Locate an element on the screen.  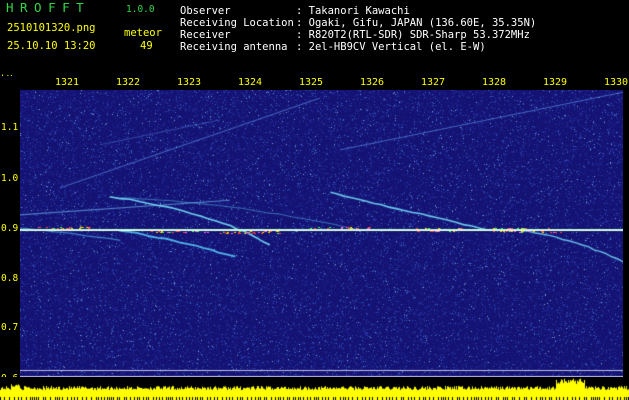
time-tick: 1325 is located at coordinates (311, 82).